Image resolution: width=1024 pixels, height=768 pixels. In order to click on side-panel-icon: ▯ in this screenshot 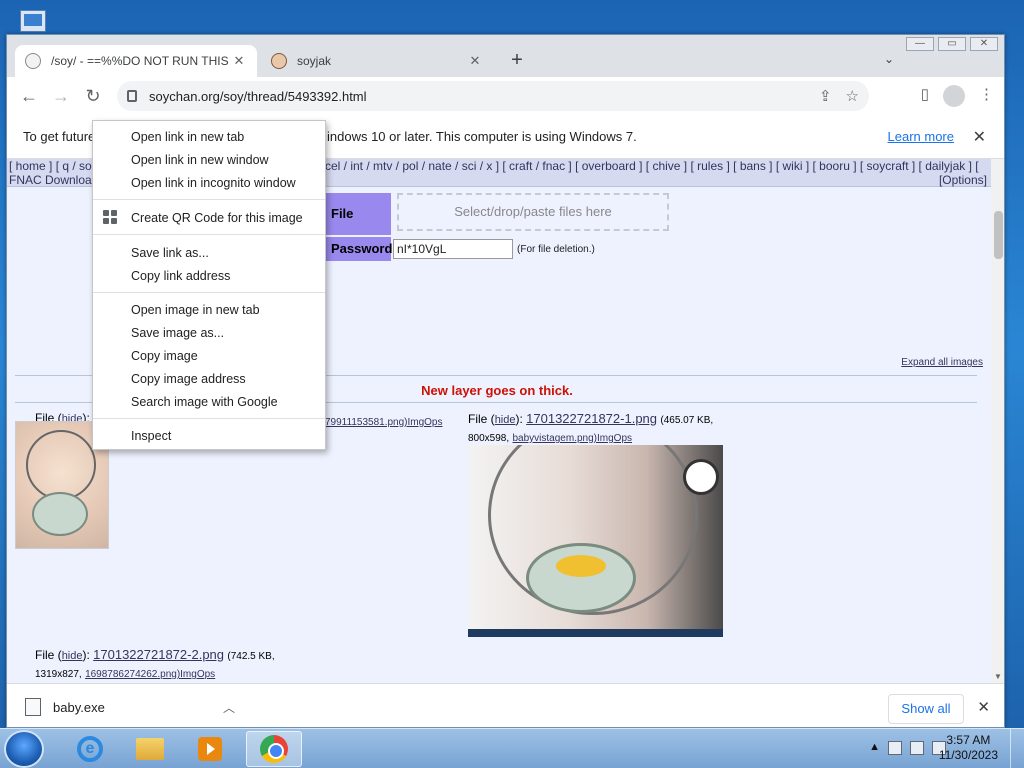, I will do `click(925, 96)`.